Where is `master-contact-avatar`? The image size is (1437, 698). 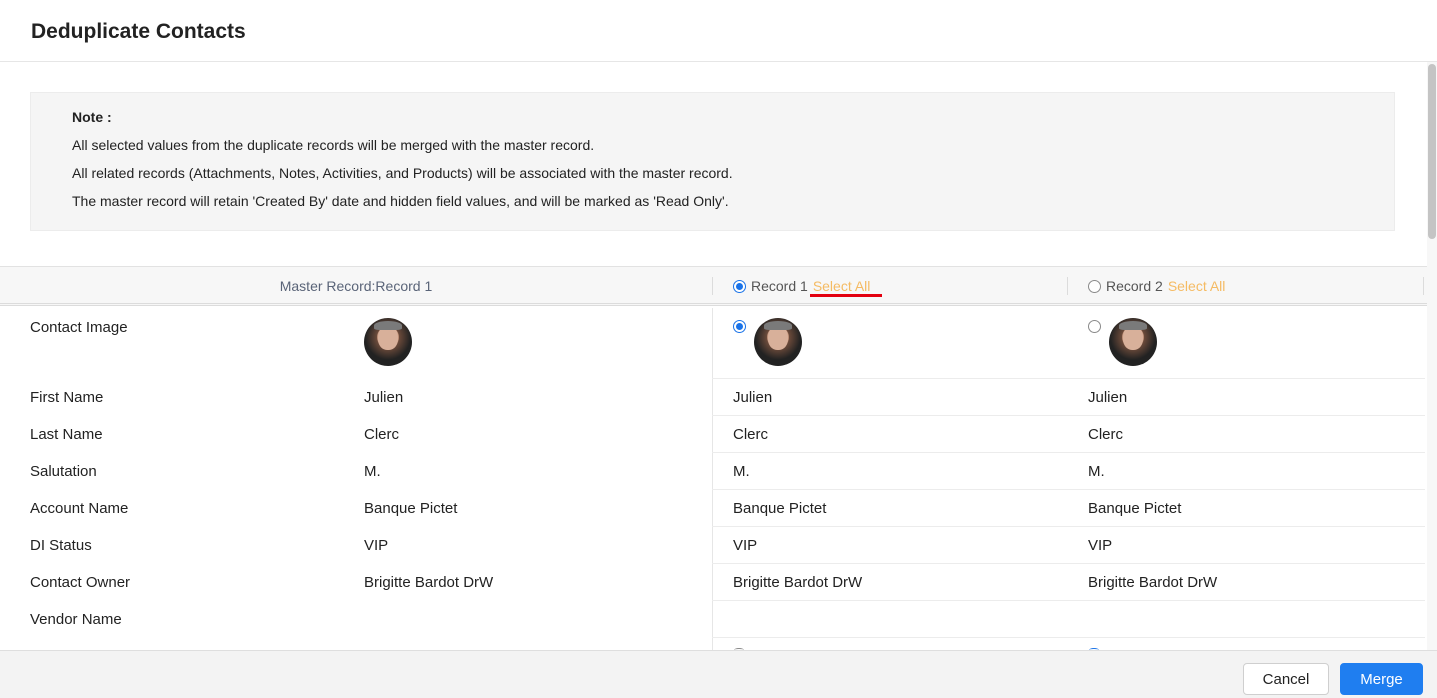 master-contact-avatar is located at coordinates (388, 342).